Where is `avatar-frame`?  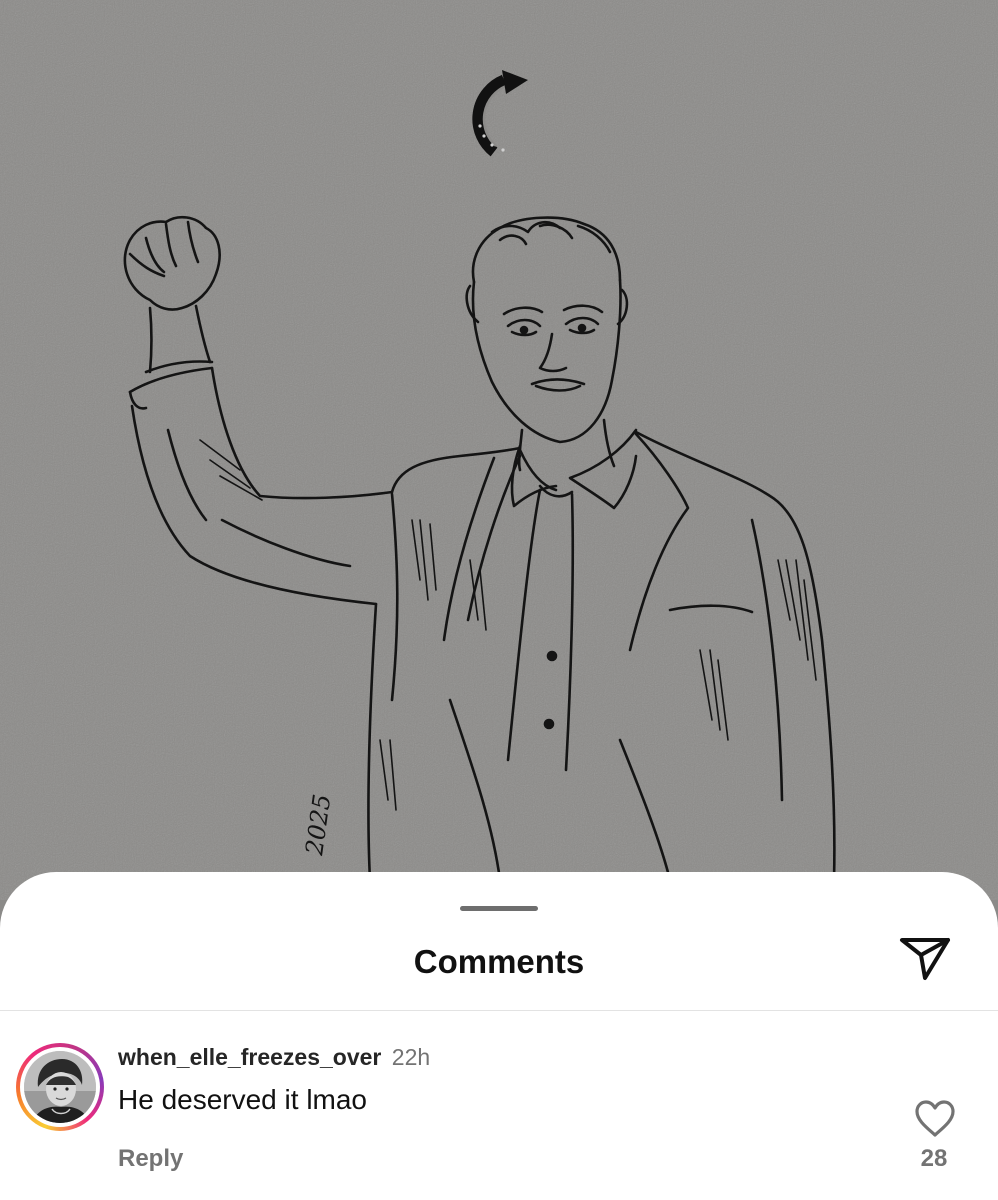 avatar-frame is located at coordinates (60, 1087).